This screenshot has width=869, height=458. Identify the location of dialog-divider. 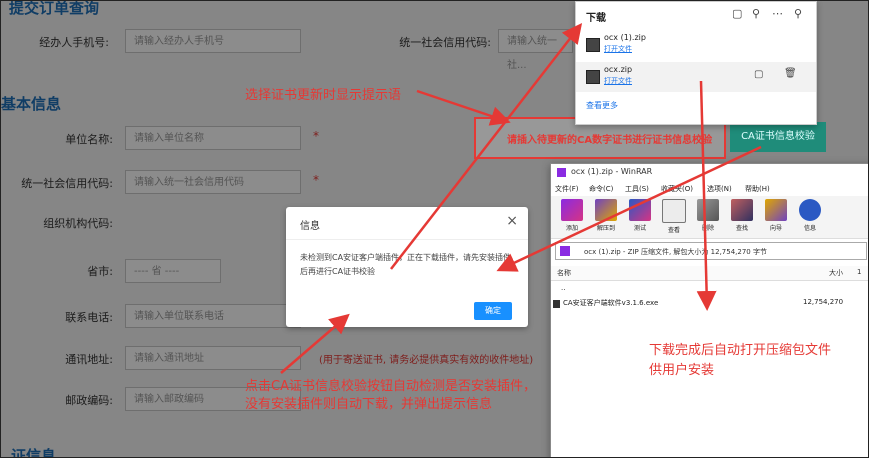
(407, 239).